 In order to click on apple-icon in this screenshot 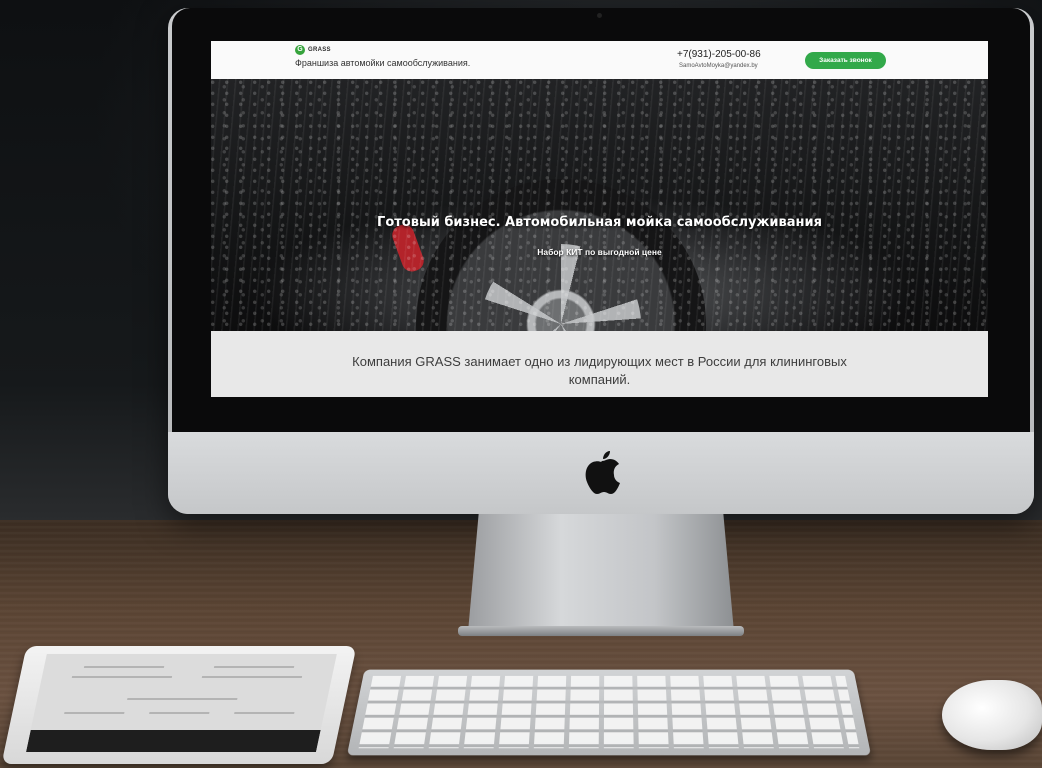, I will do `click(602, 472)`.